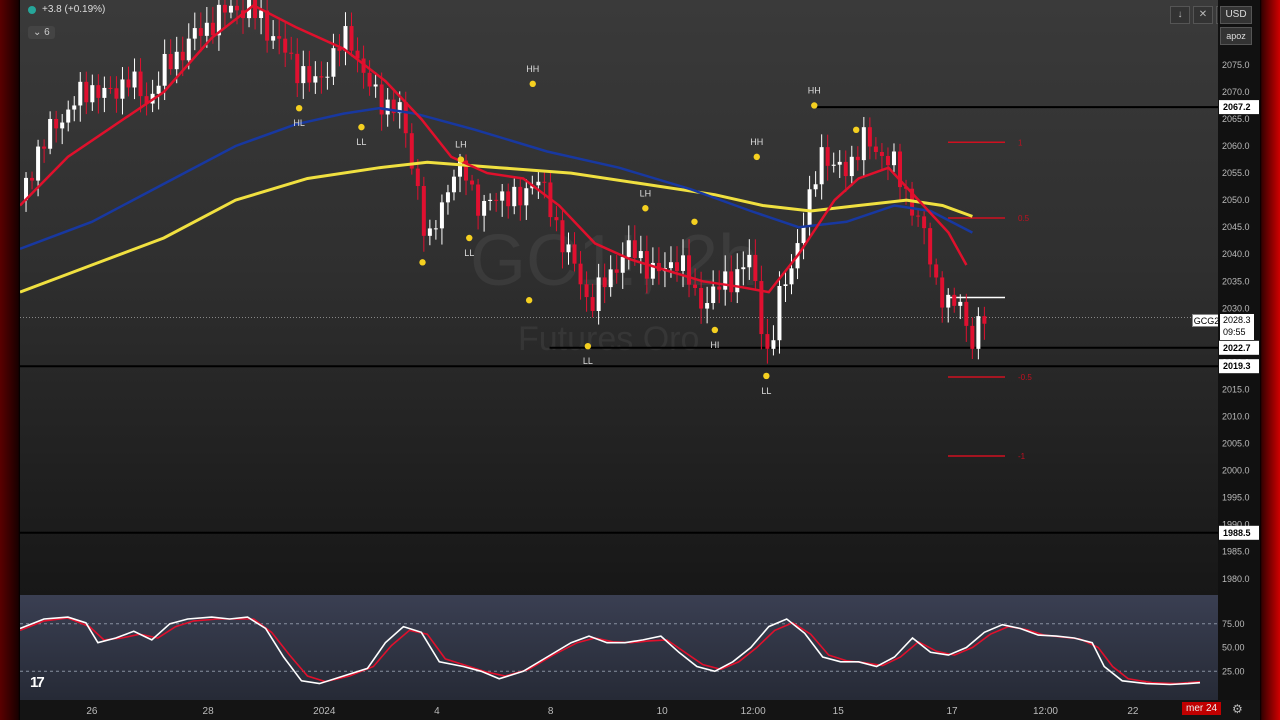 The height and width of the screenshot is (720, 1280). What do you see at coordinates (299, 123) in the screenshot?
I see `swing-label: HL` at bounding box center [299, 123].